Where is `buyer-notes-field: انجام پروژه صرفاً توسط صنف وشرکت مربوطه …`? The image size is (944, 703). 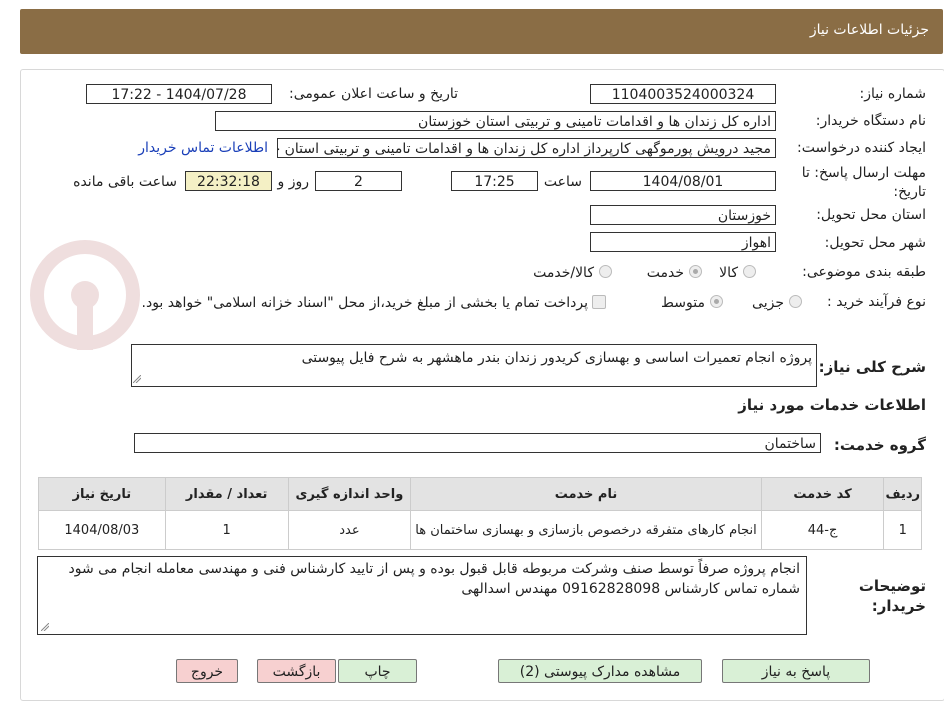
buyer-notes-field: انجام پروژه صرفاً توسط صنف وشرکت مربوطه … is located at coordinates (422, 595).